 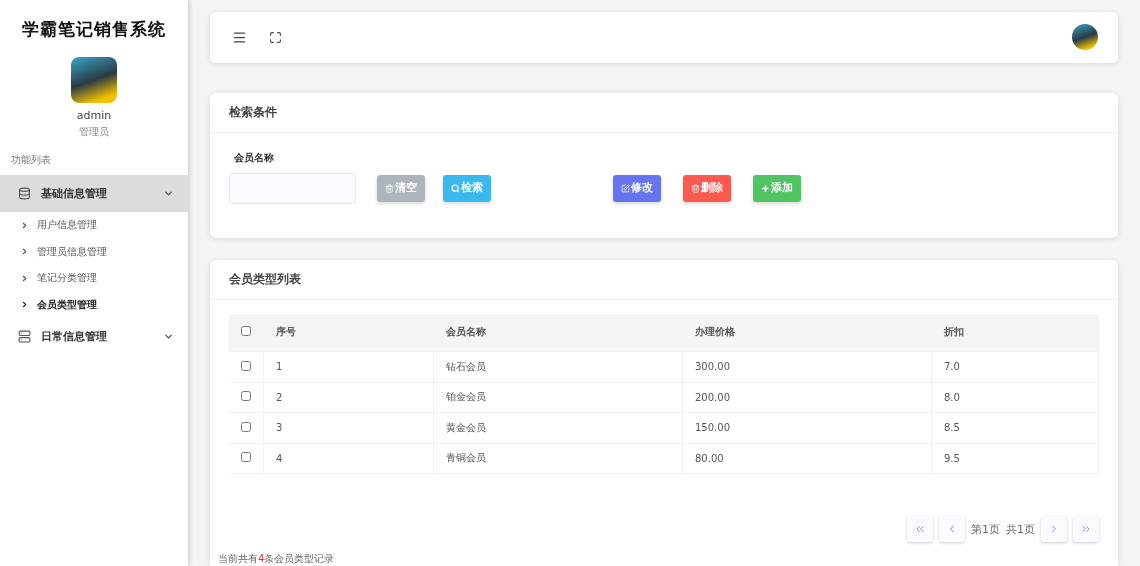 What do you see at coordinates (1015, 397) in the screenshot?
I see `table-cell: 8.0` at bounding box center [1015, 397].